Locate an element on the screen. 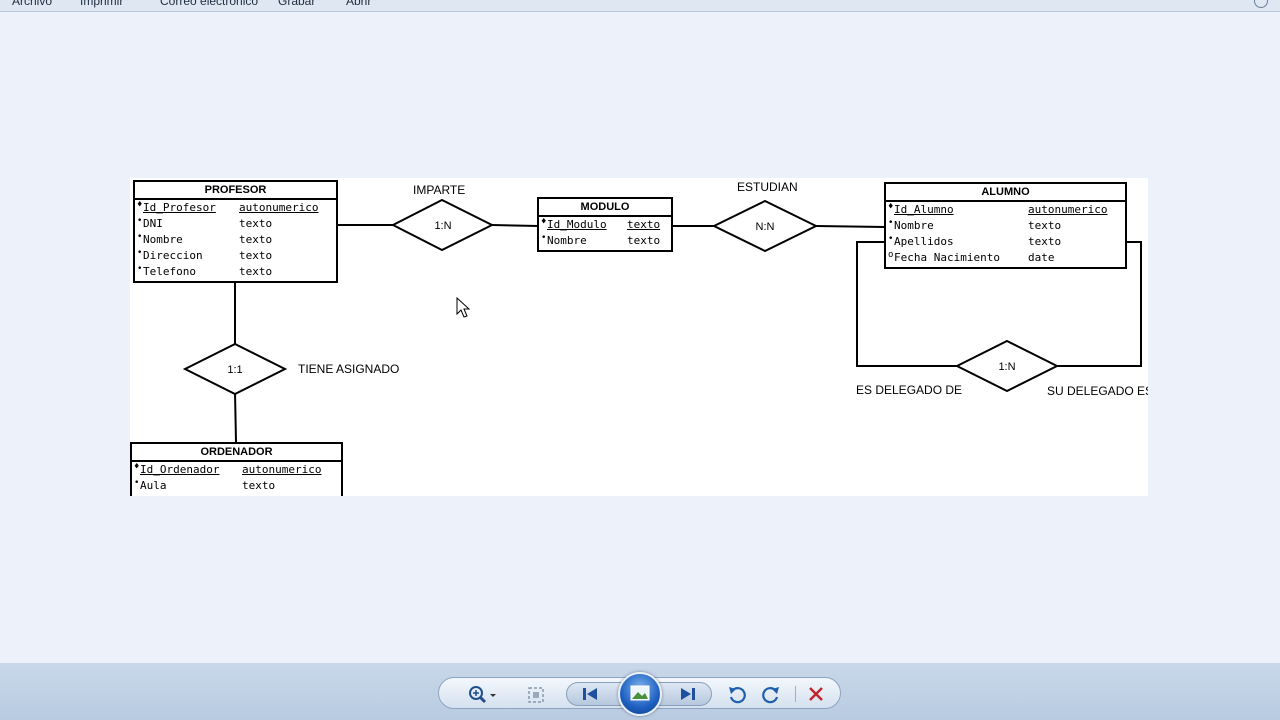 This screenshot has height=720, width=1280. mouse-cursor-icon is located at coordinates (463, 307).